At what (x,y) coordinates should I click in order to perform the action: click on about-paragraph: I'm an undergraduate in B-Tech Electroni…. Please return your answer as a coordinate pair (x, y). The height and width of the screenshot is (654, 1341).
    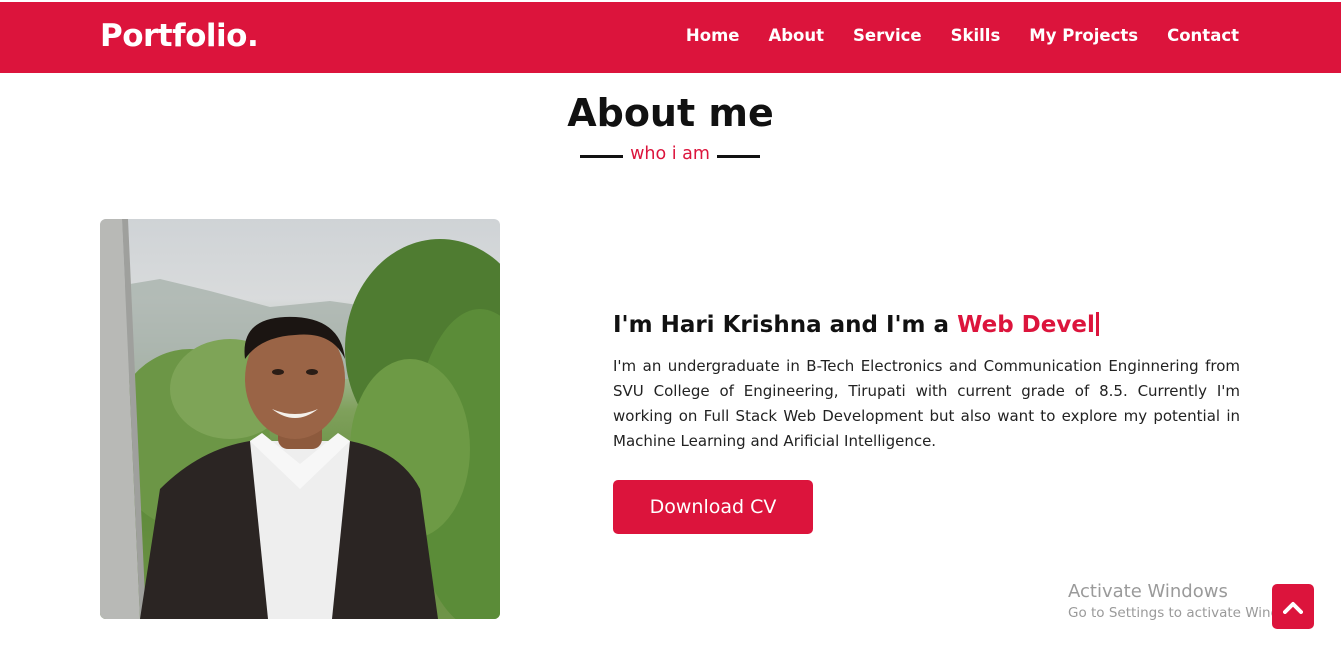
    Looking at the image, I should click on (926, 403).